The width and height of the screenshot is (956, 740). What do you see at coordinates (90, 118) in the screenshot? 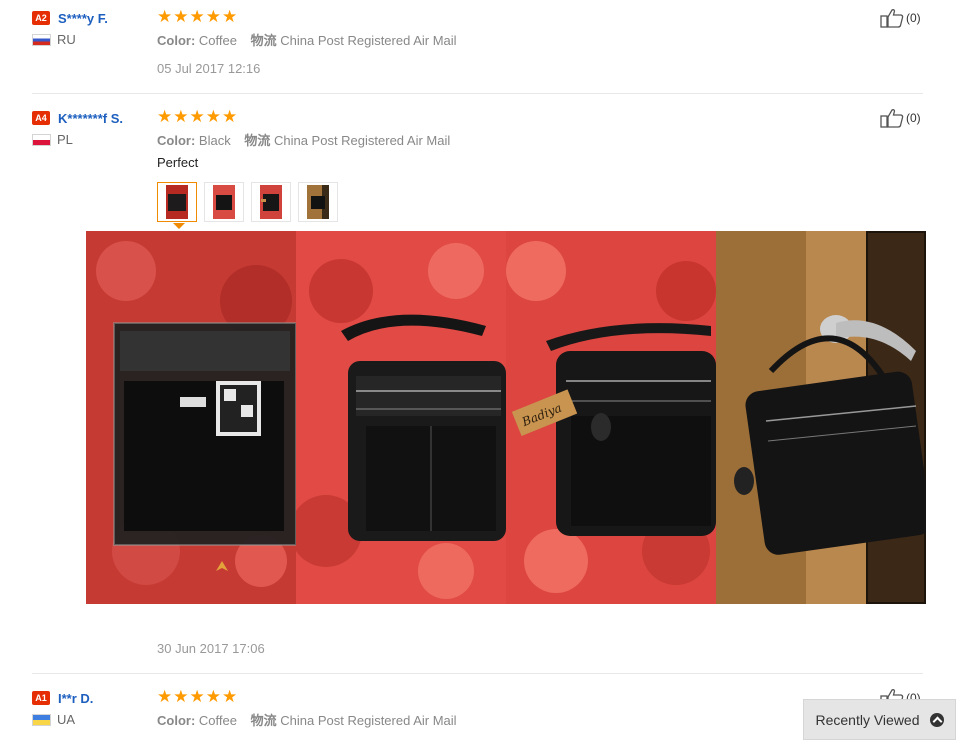
I see `reviewer-name: K*******f S.` at bounding box center [90, 118].